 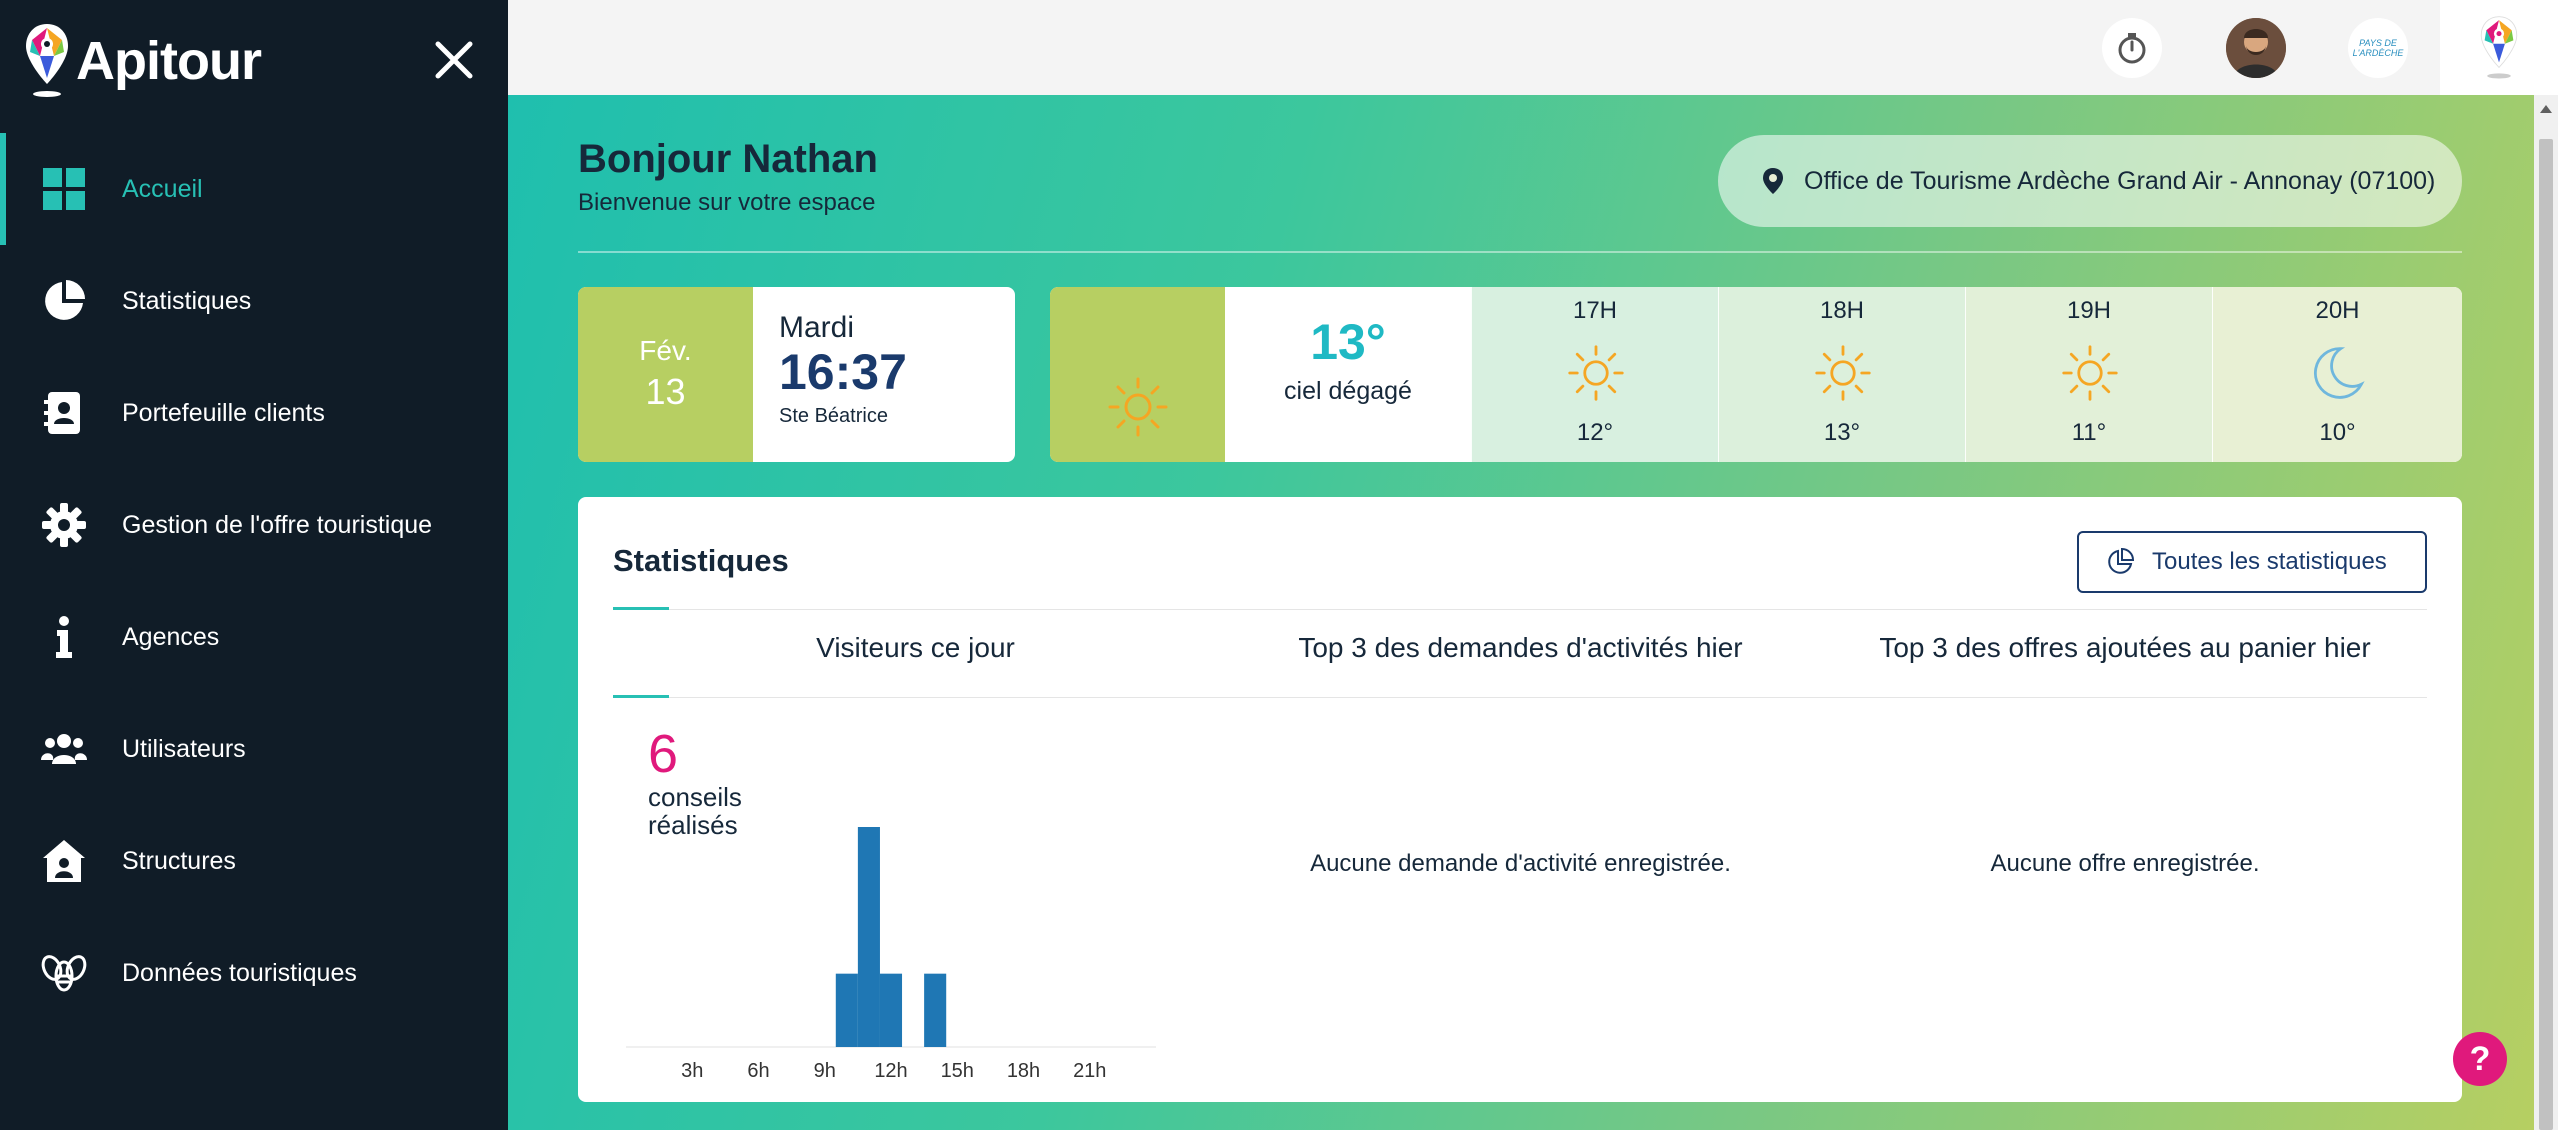 I want to click on sidebar-item-accueil: Accueil, so click(x=254, y=189).